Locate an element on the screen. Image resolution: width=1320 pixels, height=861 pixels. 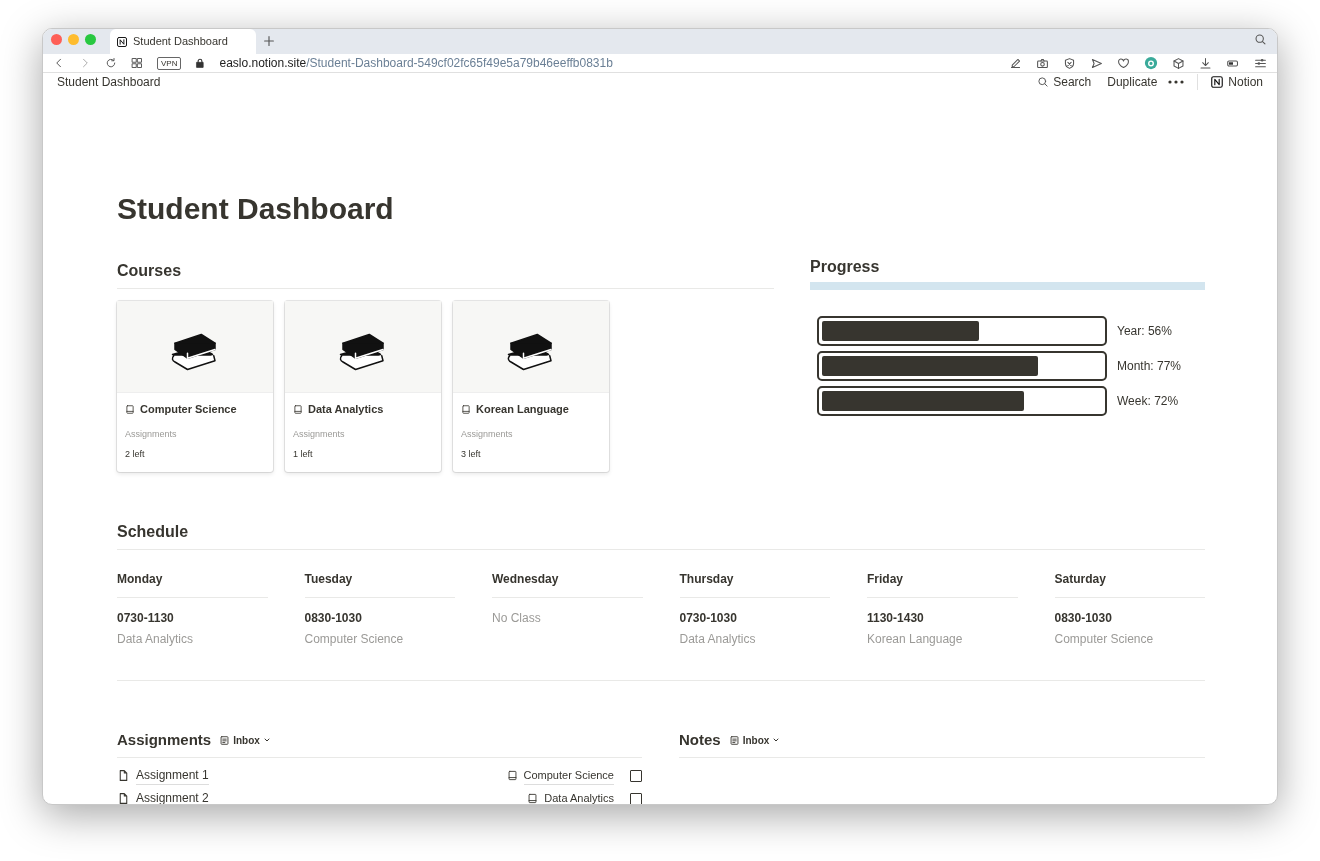
url-field: easlo.notion.site/Student-Dashboard-549cf02fc65f49e5a79b46eeffb0831b is located at coordinates (416, 63).